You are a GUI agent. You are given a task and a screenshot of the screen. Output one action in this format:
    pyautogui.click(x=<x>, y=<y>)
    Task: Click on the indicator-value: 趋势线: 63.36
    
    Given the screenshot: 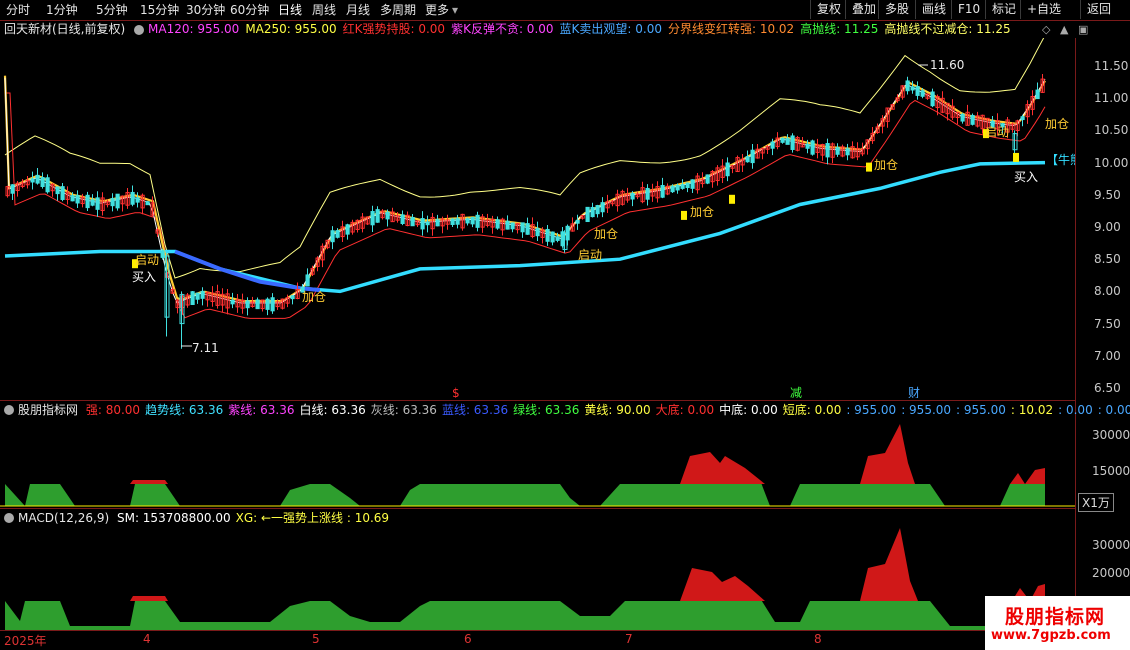 What is the action you would take?
    pyautogui.click(x=184, y=410)
    